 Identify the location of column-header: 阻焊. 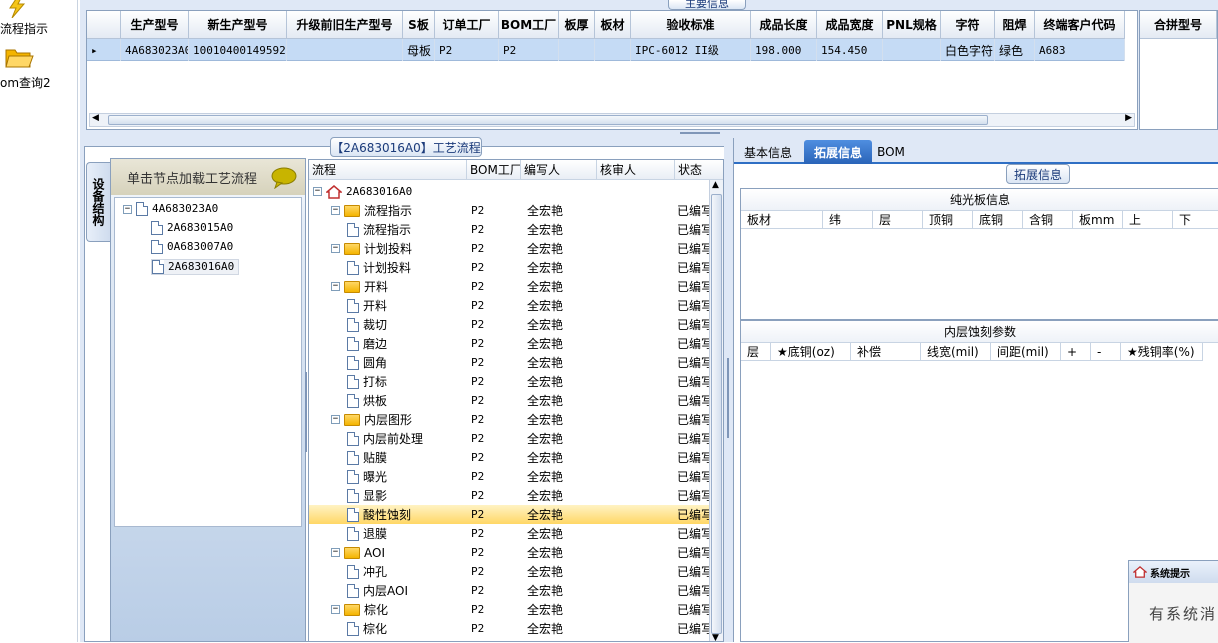
(1015, 25).